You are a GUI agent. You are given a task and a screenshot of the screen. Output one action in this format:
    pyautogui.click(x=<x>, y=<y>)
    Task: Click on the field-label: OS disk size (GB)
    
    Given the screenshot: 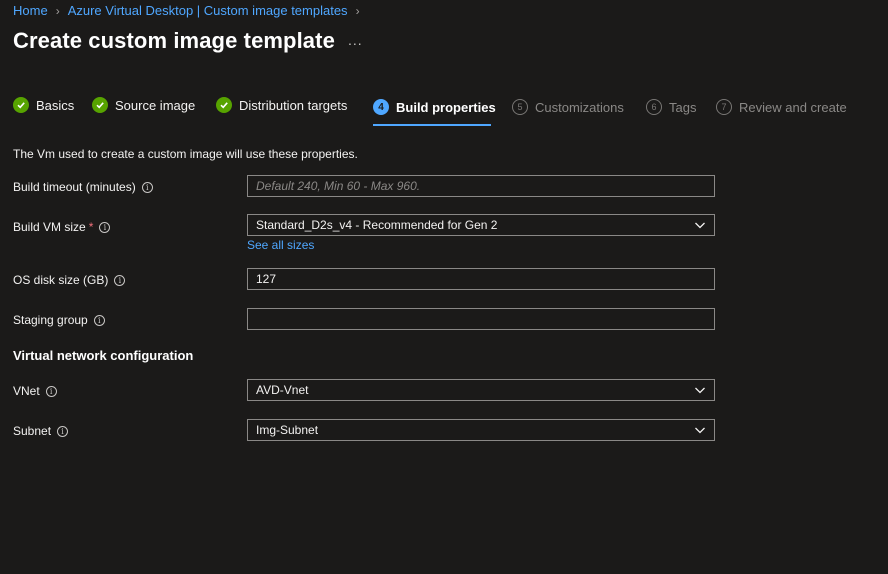 What is the action you would take?
    pyautogui.click(x=61, y=280)
    